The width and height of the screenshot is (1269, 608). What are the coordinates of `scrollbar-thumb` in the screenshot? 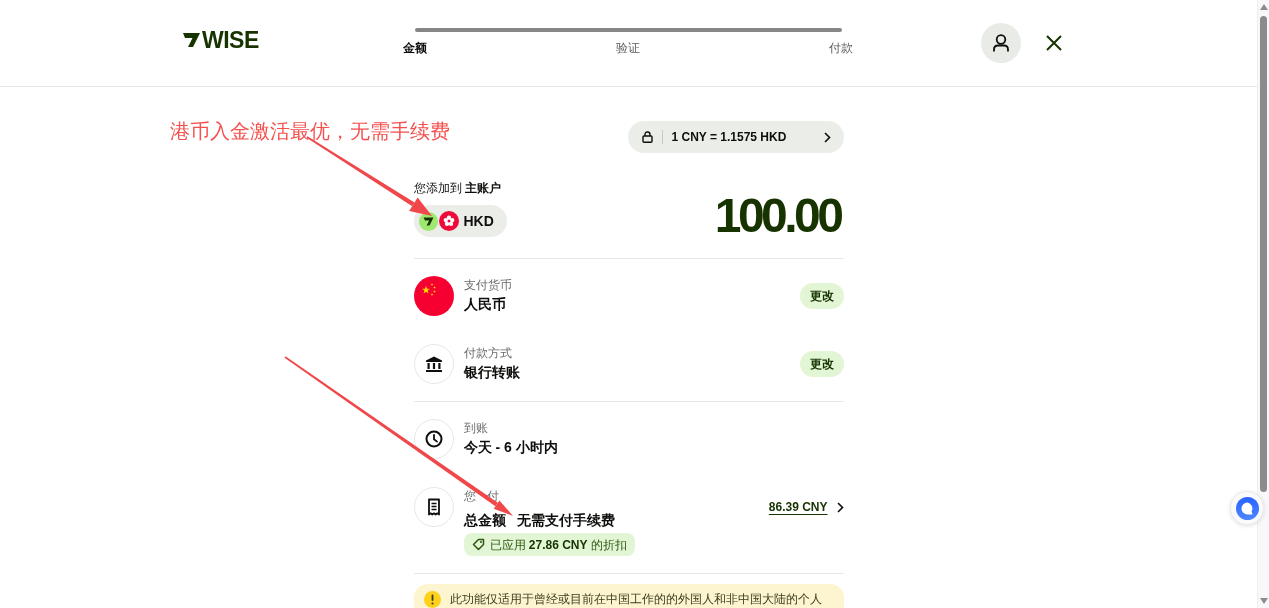 It's located at (1263, 254).